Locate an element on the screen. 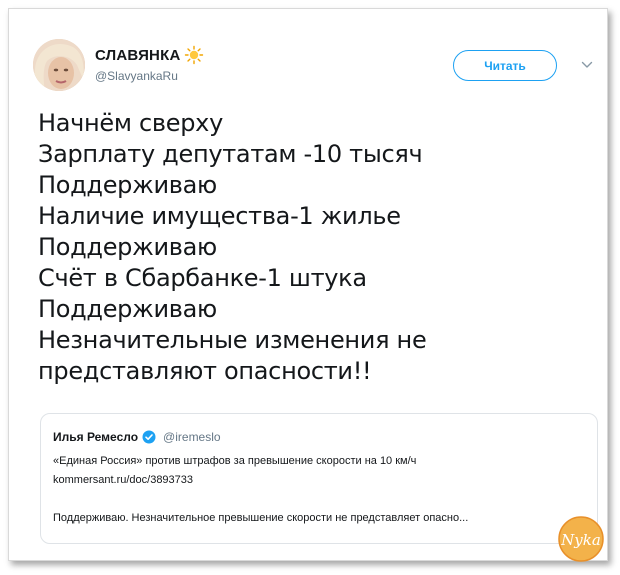  profile-handle: @SlavyankaRu is located at coordinates (136, 76).